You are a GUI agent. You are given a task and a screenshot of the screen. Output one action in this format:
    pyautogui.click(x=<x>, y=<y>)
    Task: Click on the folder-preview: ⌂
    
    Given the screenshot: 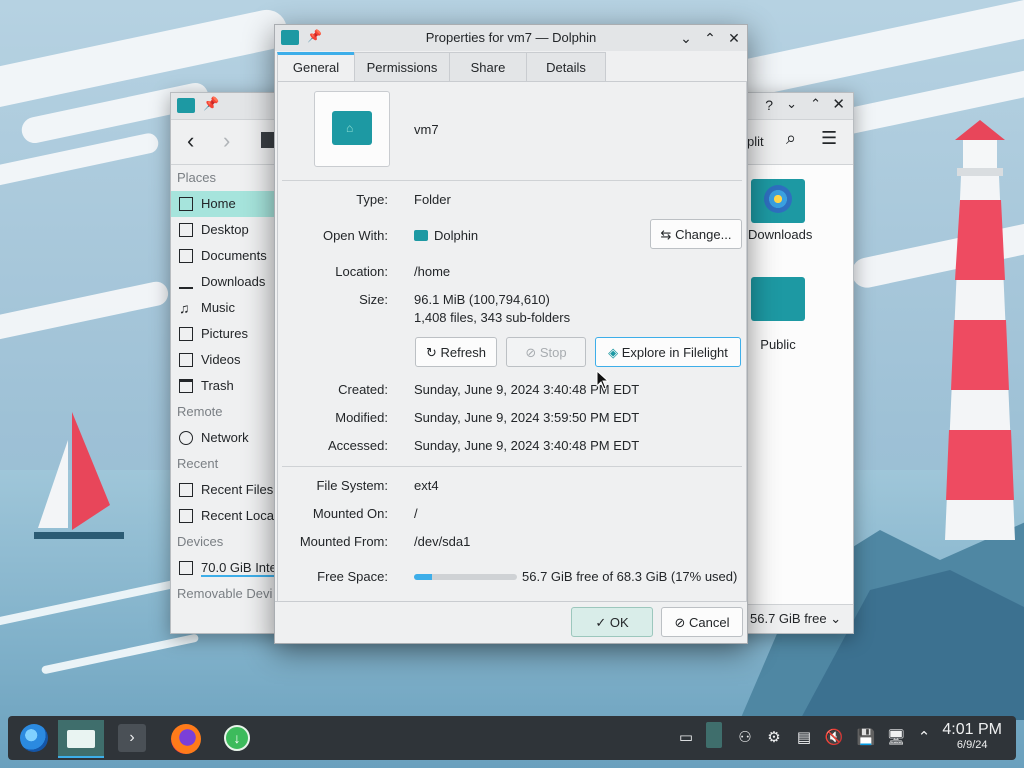 What is the action you would take?
    pyautogui.click(x=352, y=129)
    